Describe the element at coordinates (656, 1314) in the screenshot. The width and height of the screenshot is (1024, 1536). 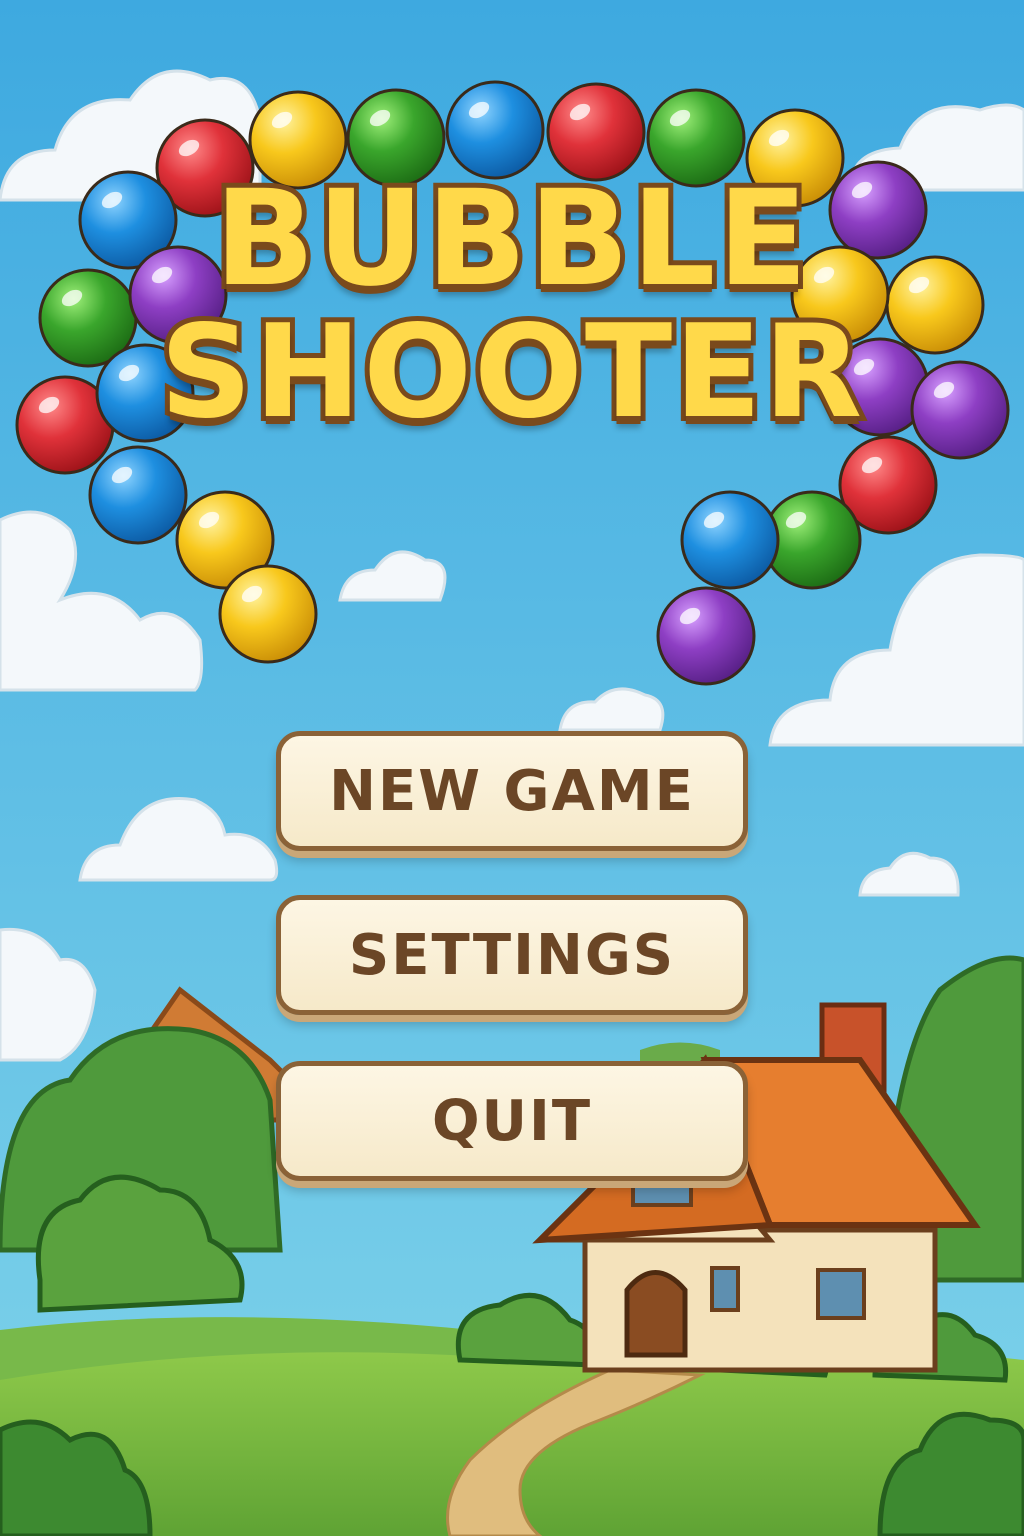
I see `door` at that location.